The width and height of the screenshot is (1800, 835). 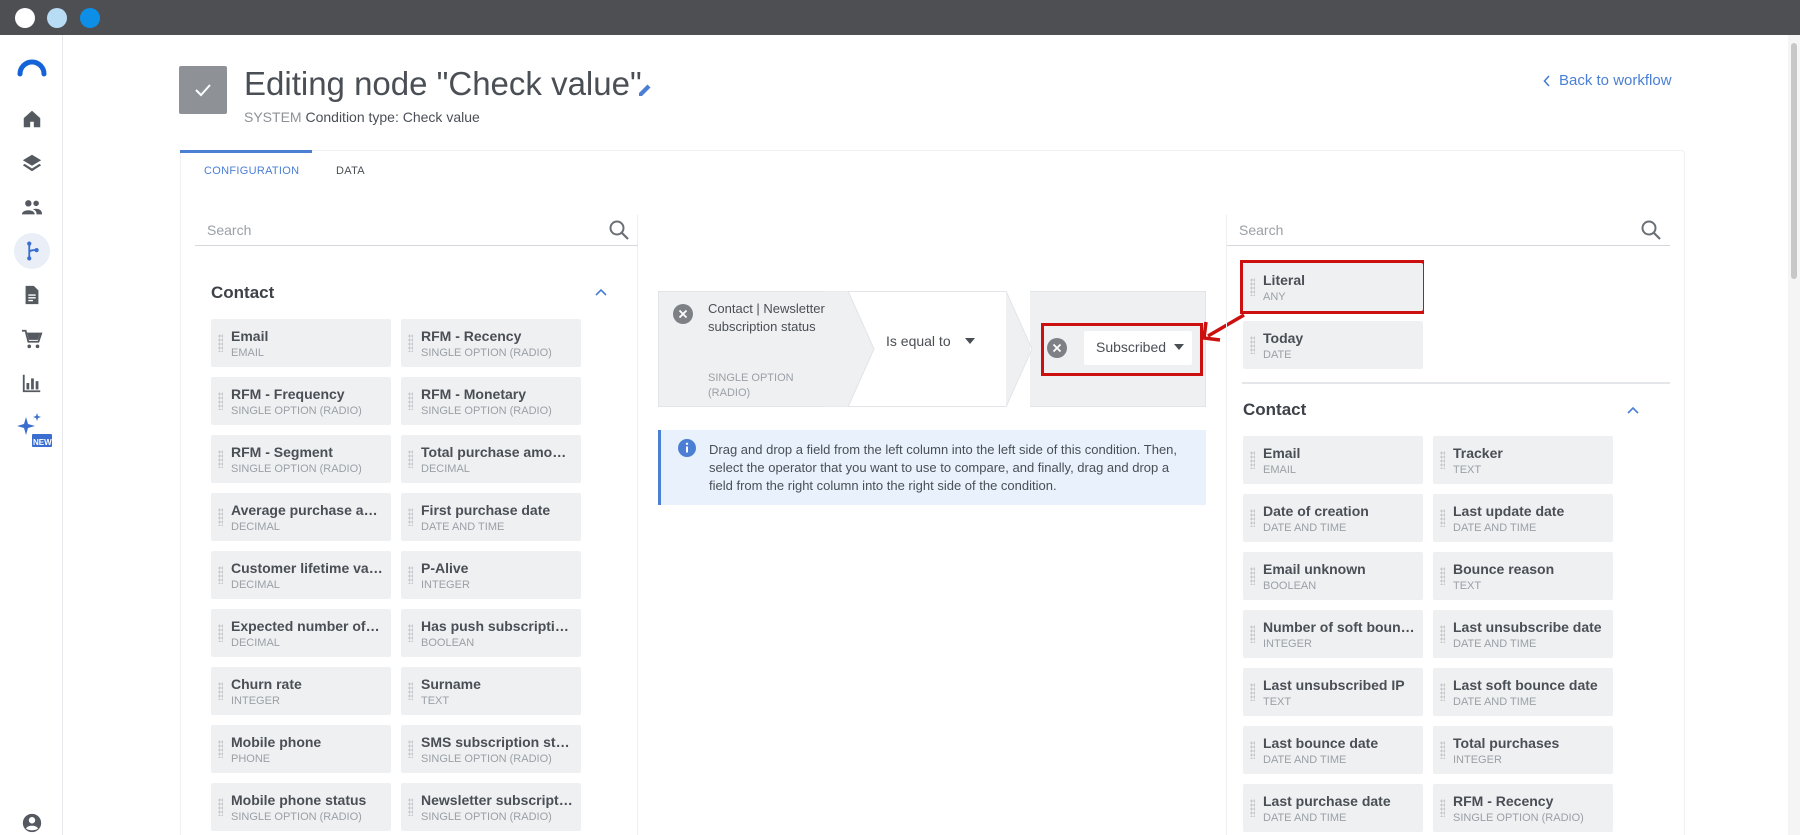 I want to click on home-icon, so click(x=32, y=119).